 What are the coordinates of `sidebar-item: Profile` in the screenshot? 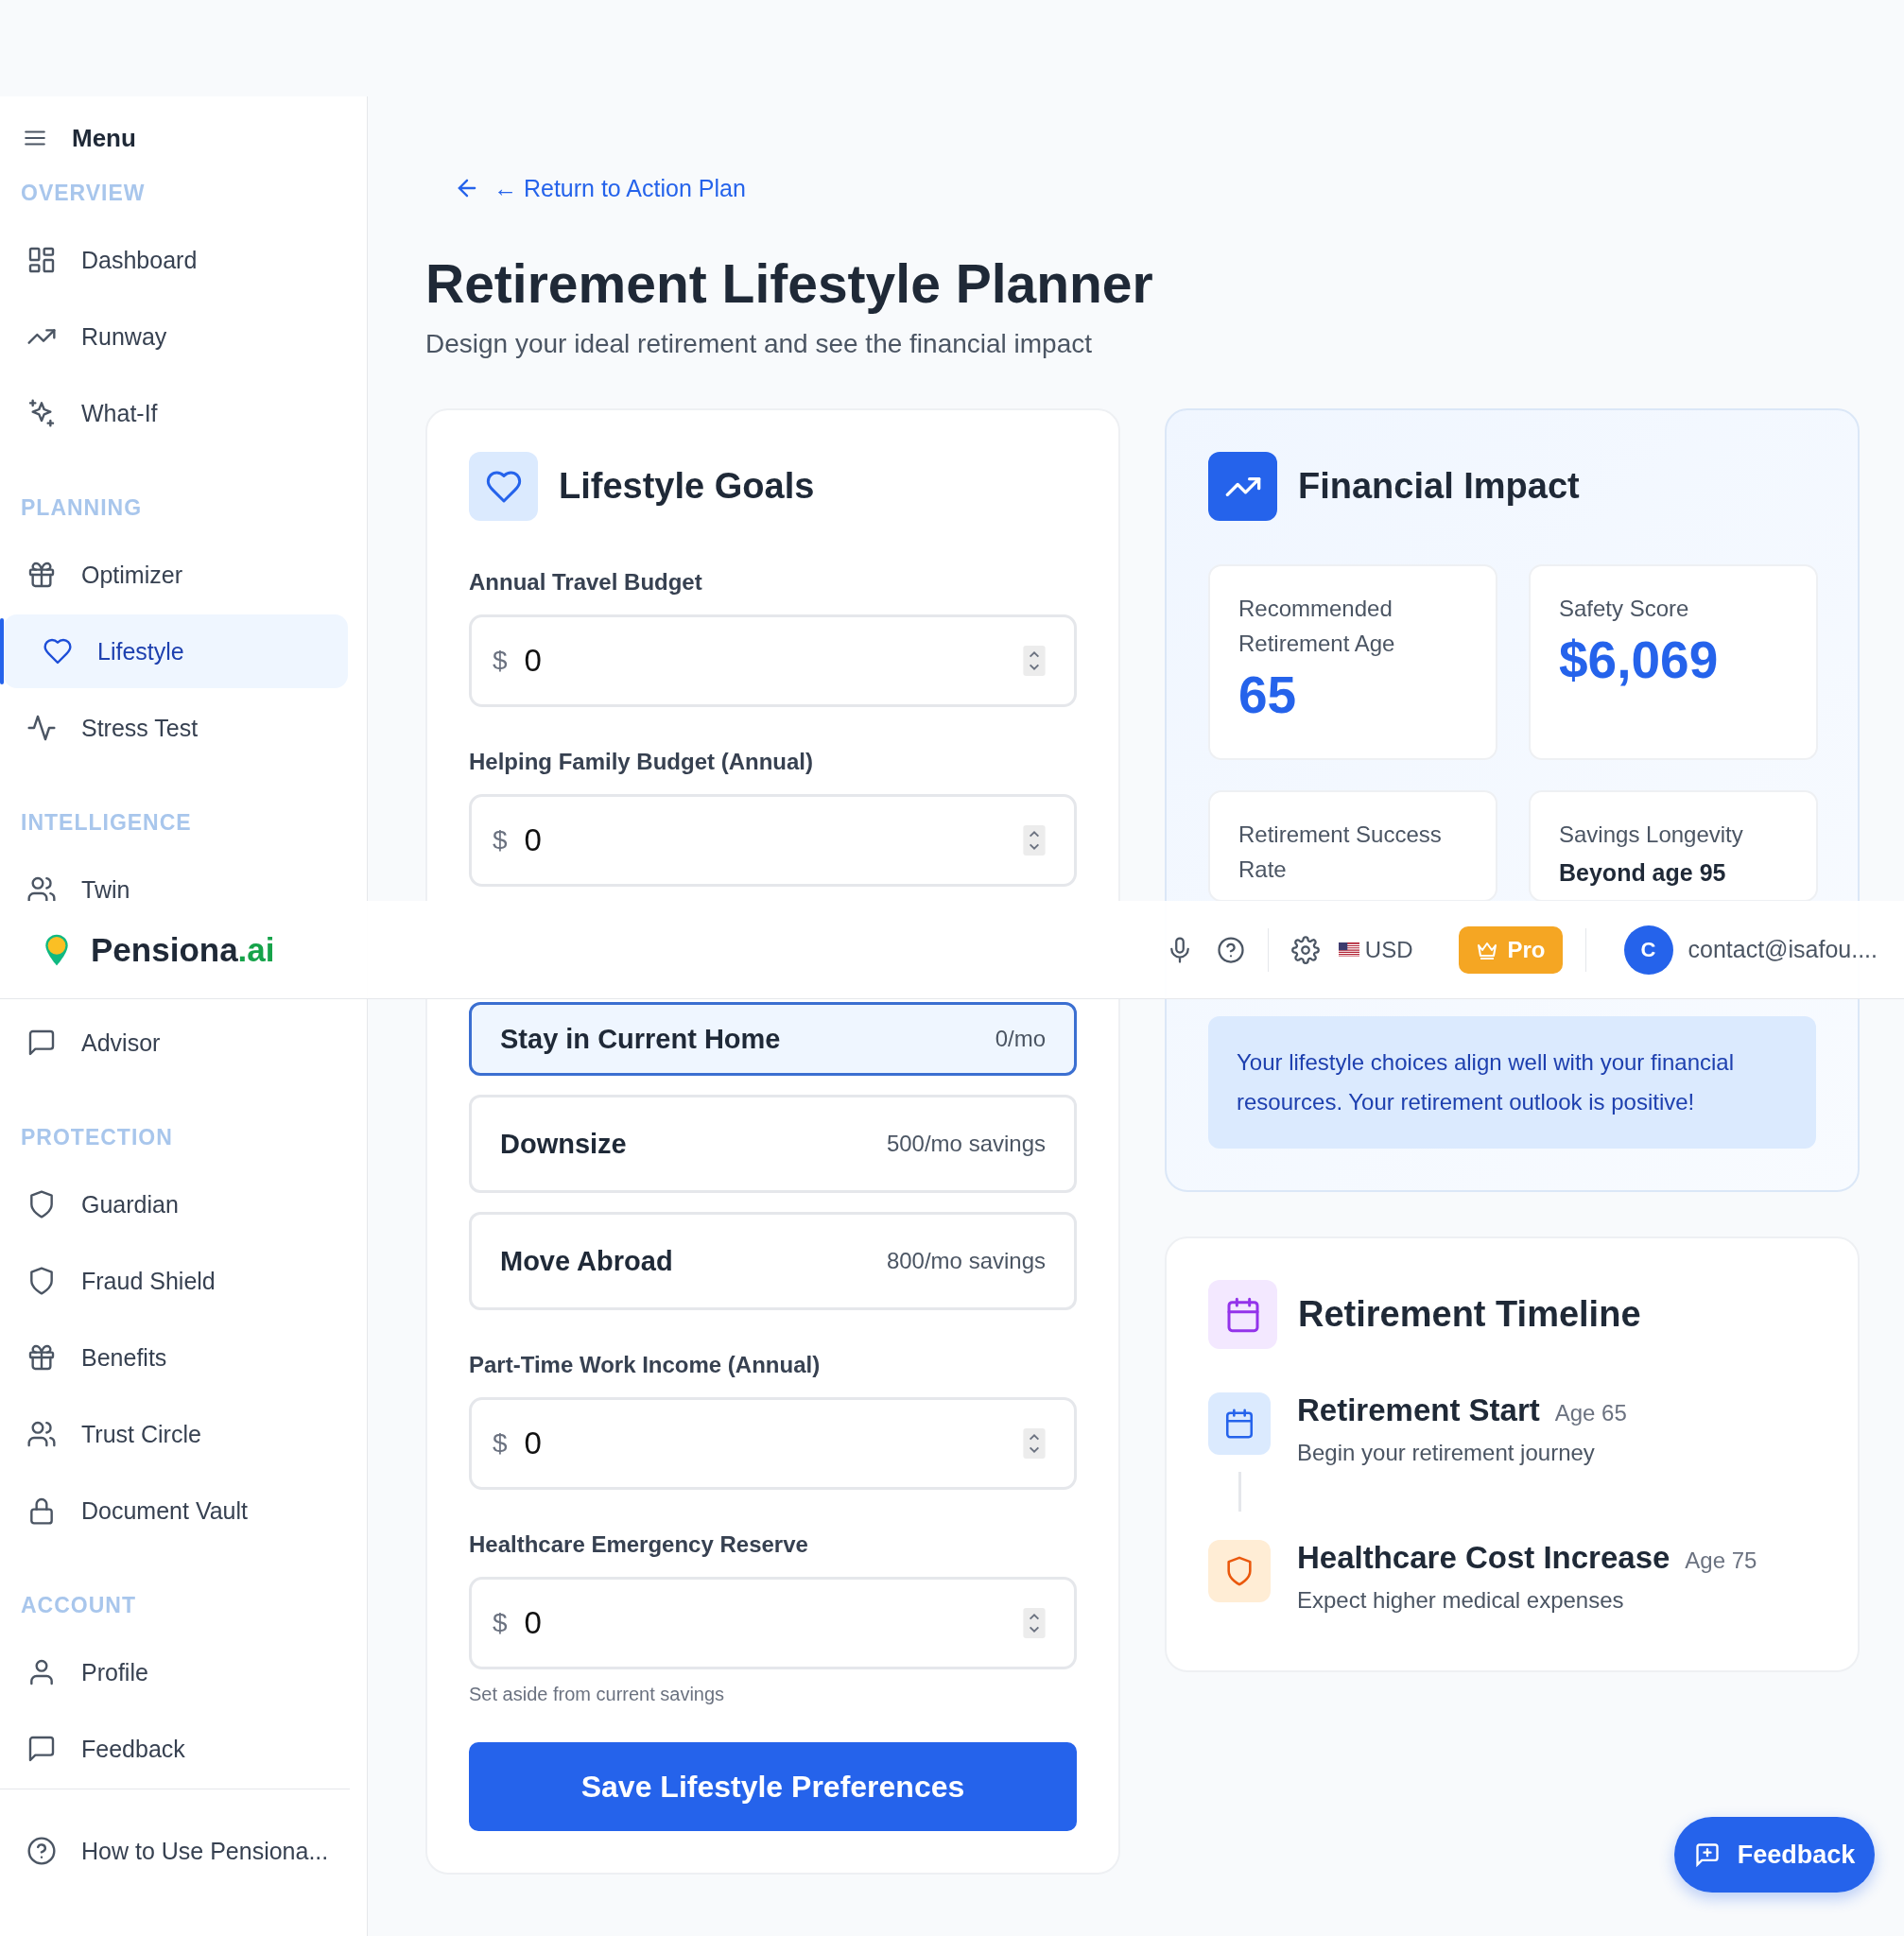 It's located at (176, 1672).